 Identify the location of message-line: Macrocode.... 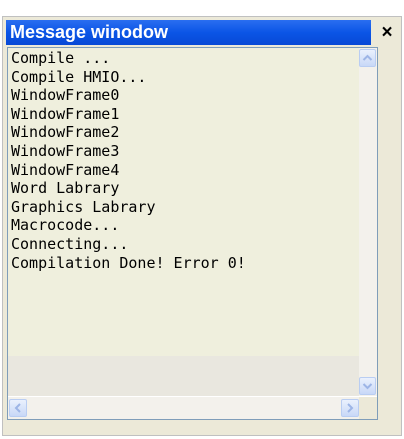
(65, 225).